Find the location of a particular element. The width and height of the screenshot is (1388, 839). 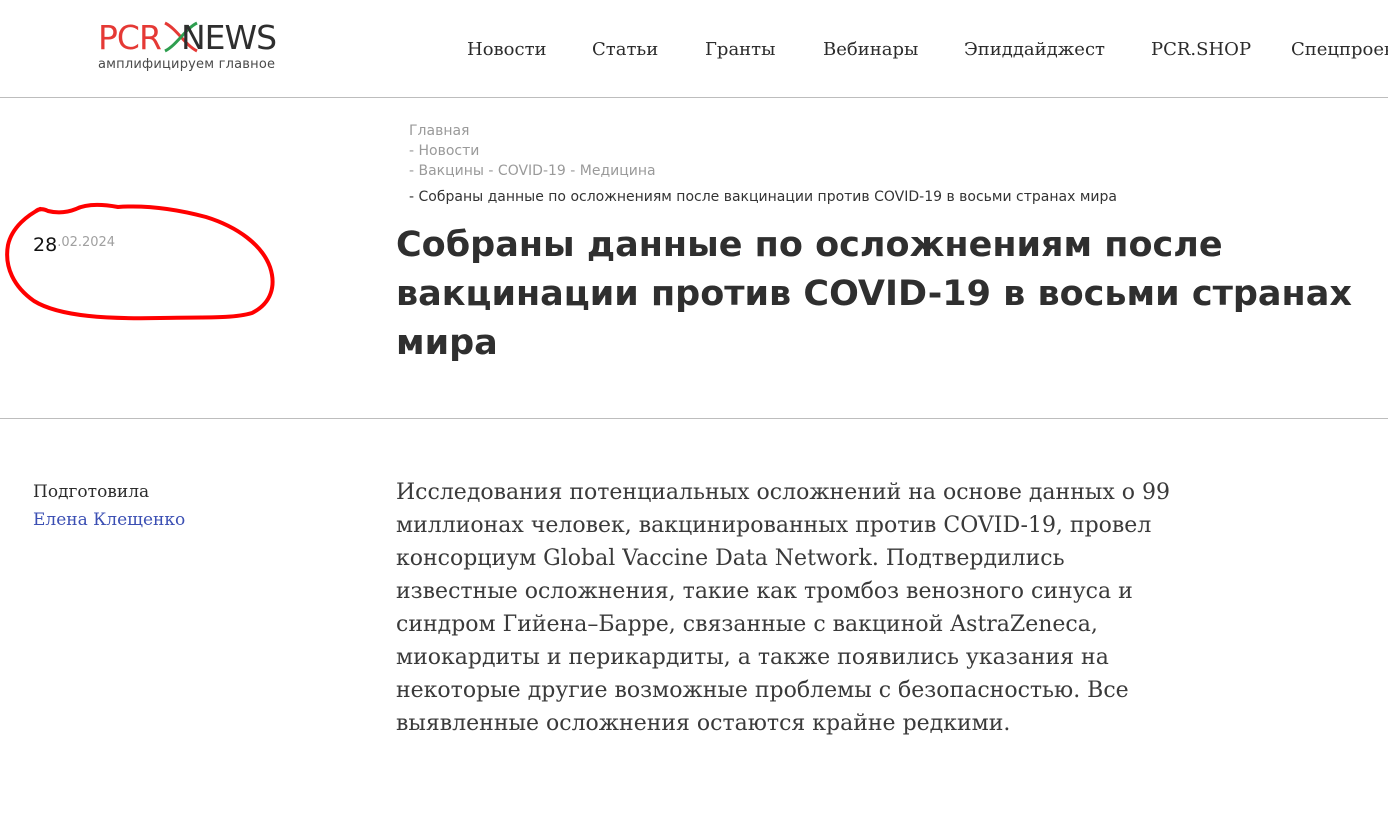

red-circle-annotation is located at coordinates (140, 261).